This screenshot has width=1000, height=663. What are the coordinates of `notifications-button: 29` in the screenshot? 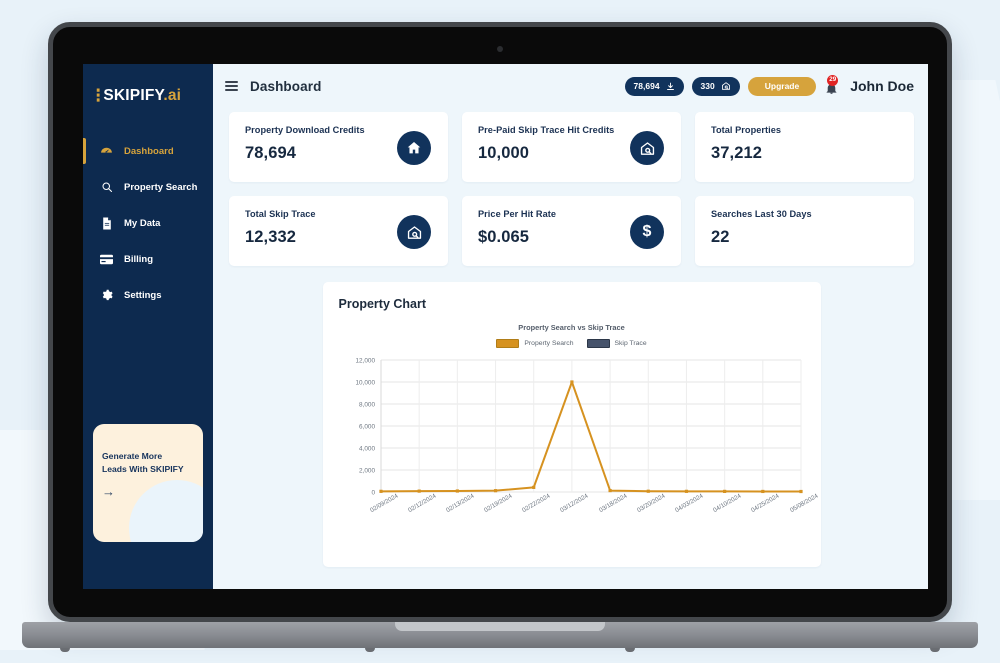 It's located at (831, 85).